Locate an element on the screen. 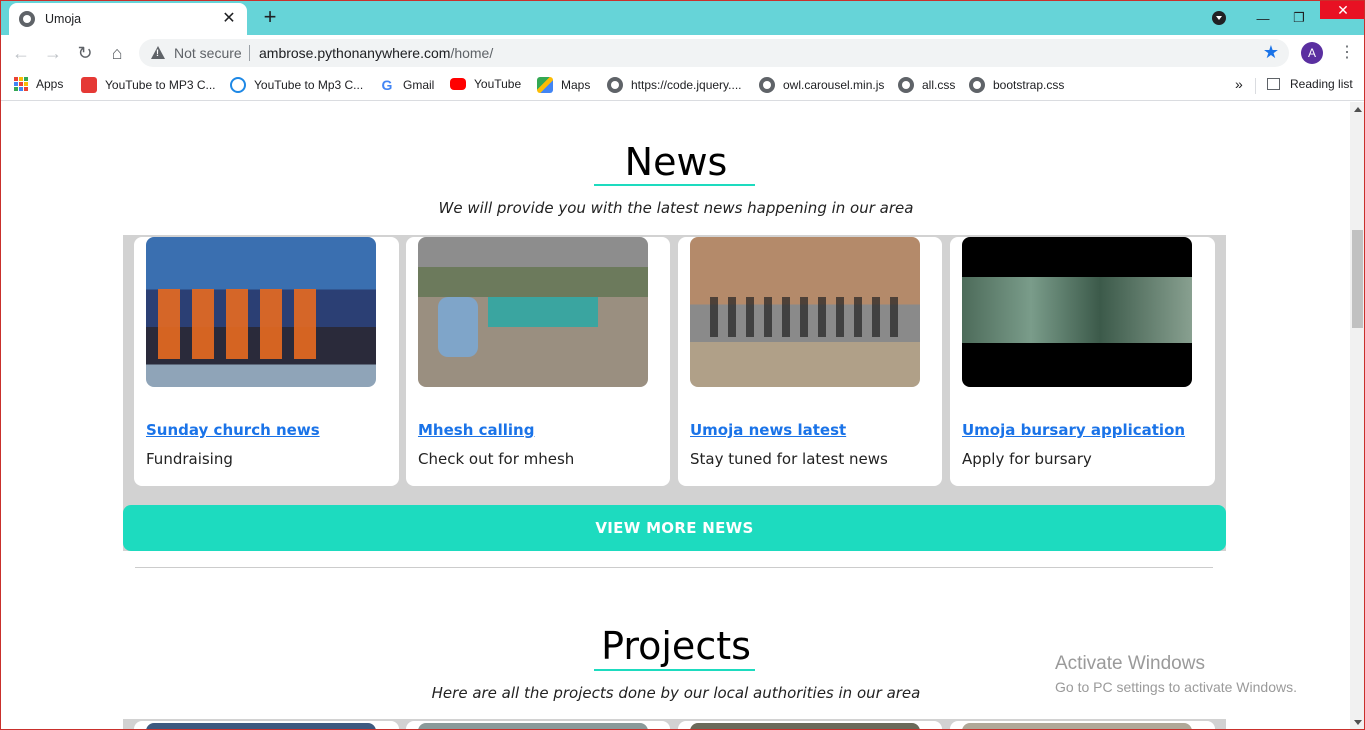 Image resolution: width=1365 pixels, height=730 pixels. projects-carousel is located at coordinates (674, 724).